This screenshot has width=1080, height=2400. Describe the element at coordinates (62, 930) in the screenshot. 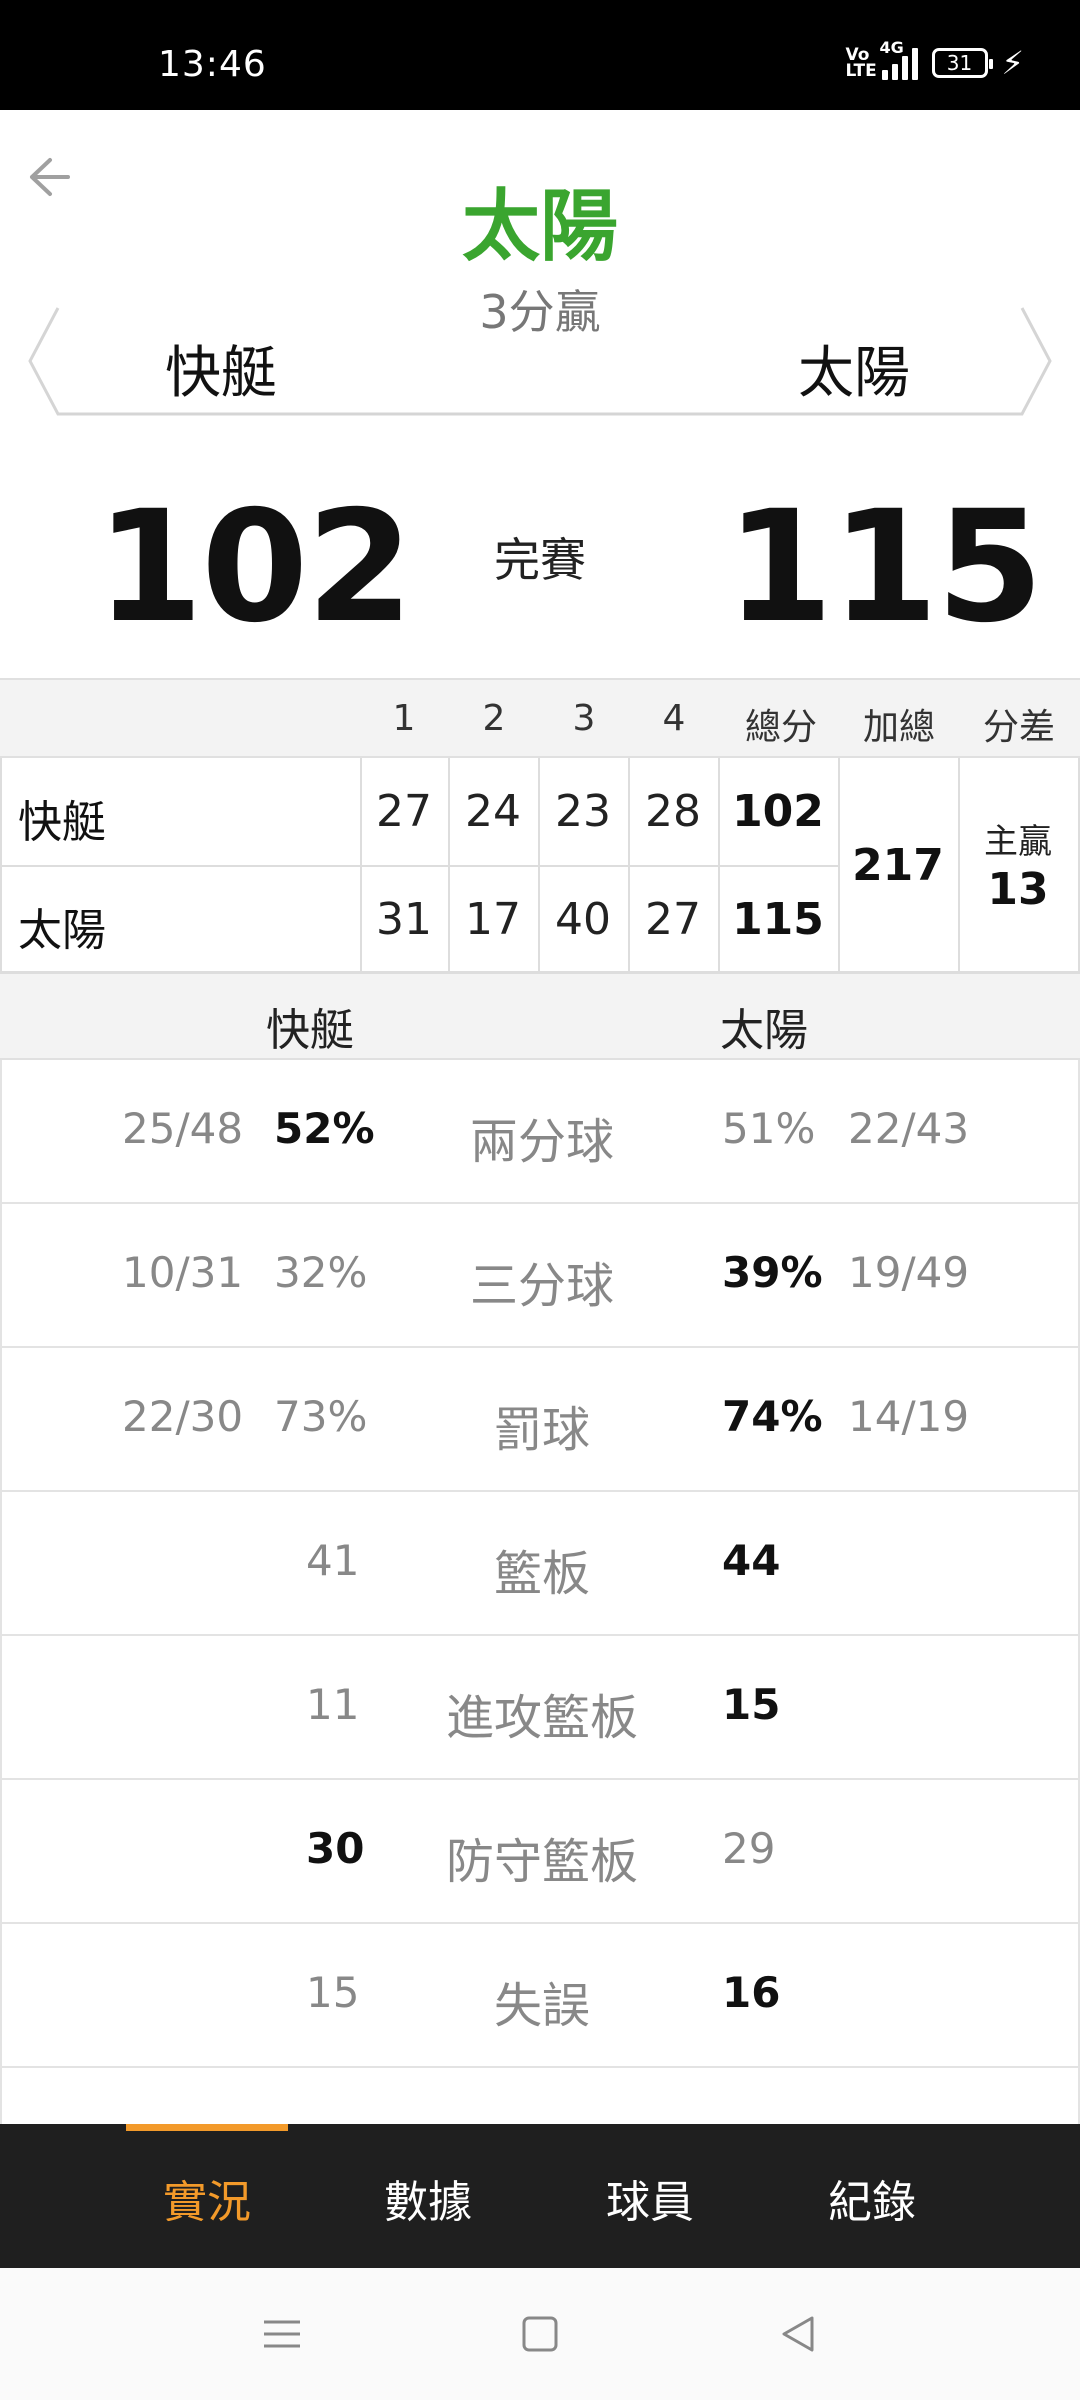

I see `table-team-away: 太陽` at that location.